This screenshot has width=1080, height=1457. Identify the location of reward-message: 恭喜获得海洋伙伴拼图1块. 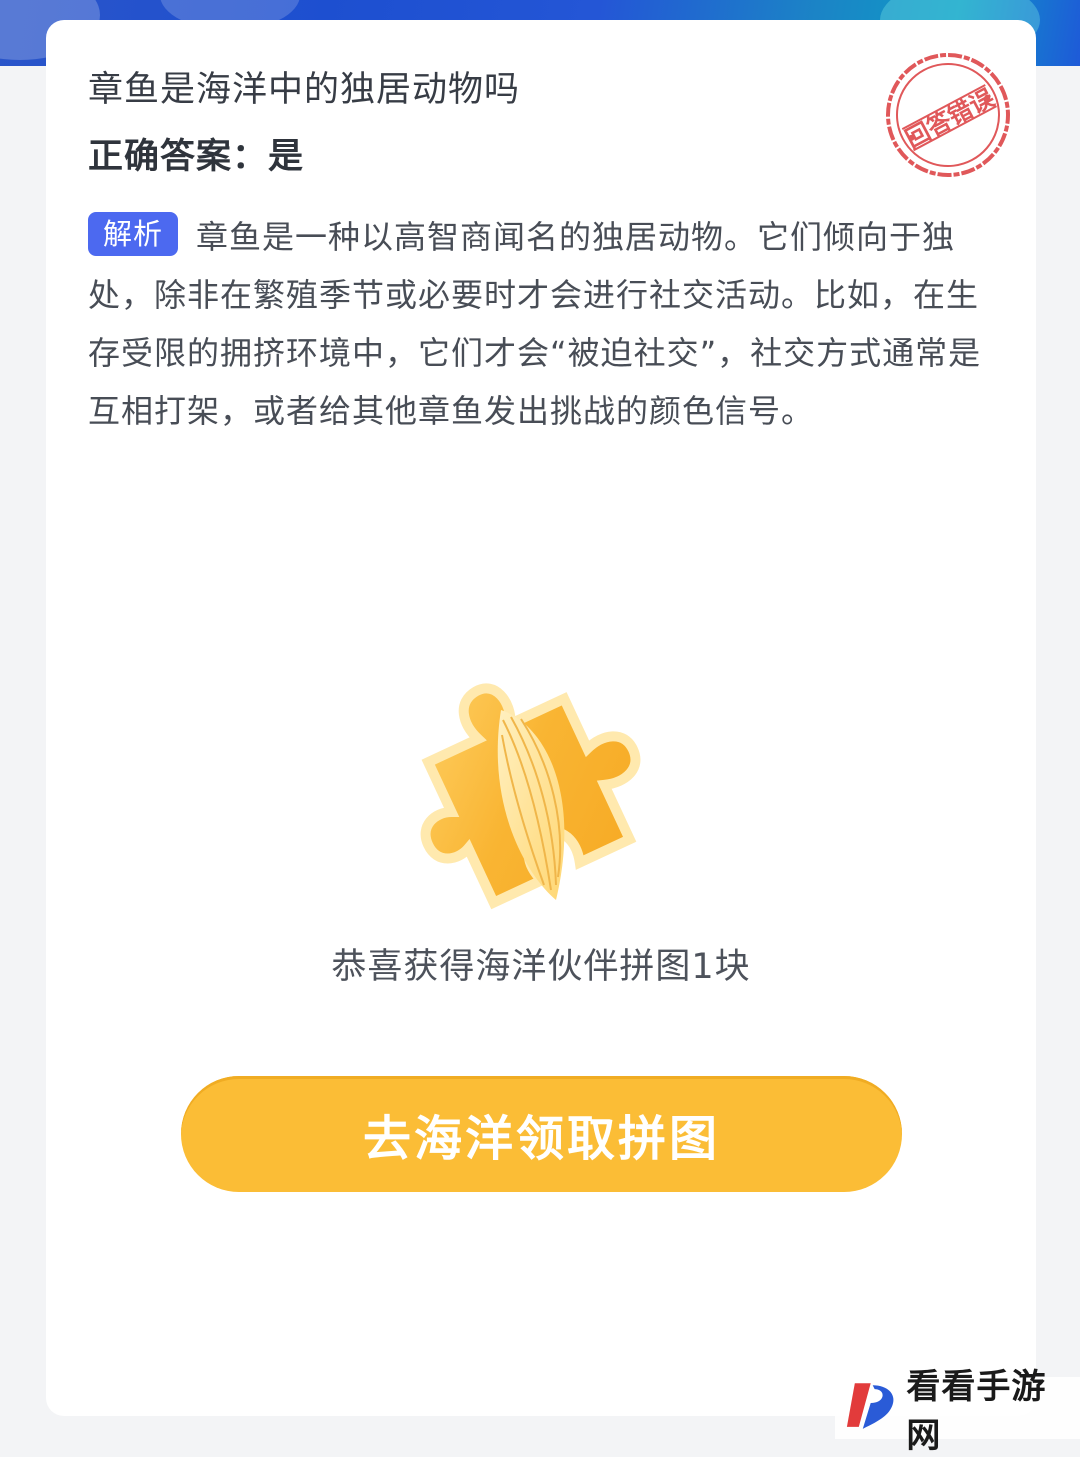
(541, 967).